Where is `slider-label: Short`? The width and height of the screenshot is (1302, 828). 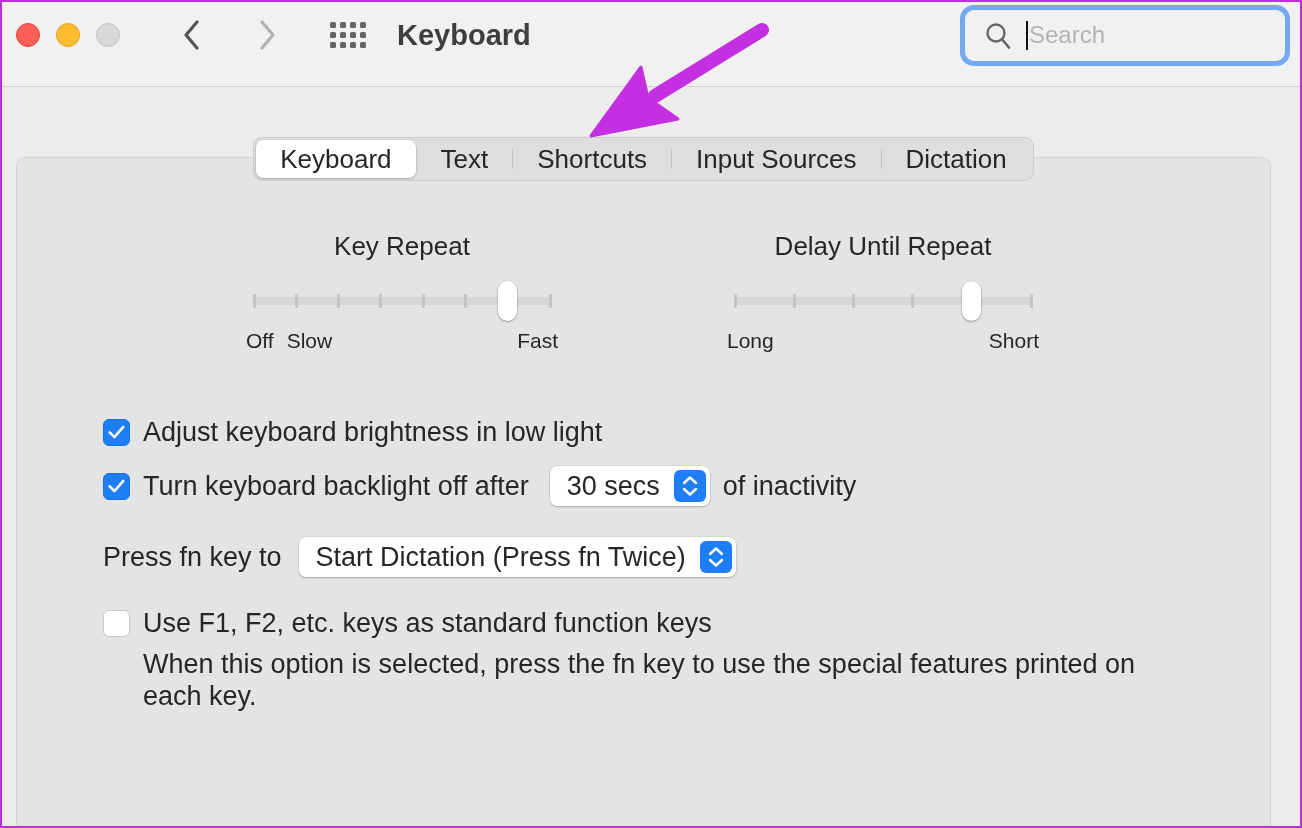 slider-label: Short is located at coordinates (1013, 341).